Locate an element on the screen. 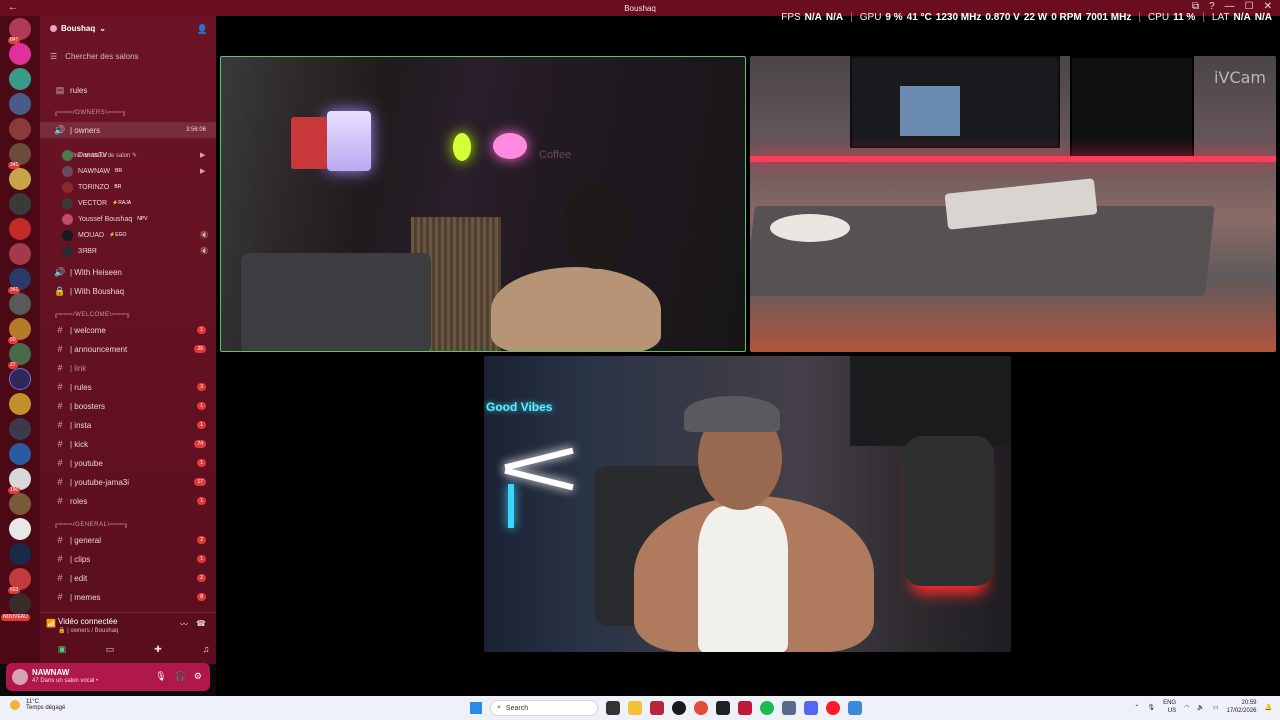  voice-user: MOUAD ⚡EGO 🔇 is located at coordinates (135, 235).